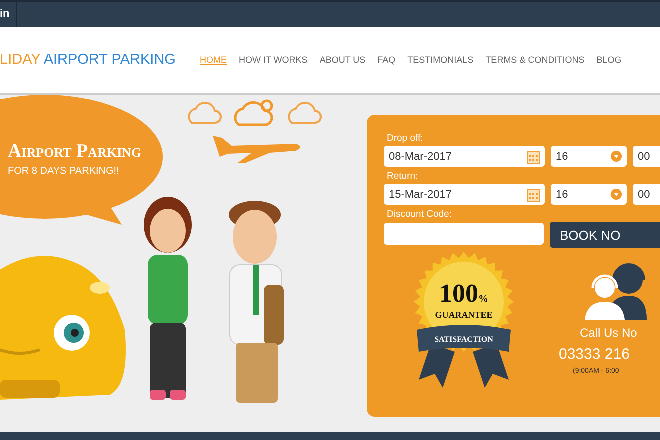  What do you see at coordinates (609, 60) in the screenshot?
I see `nav-link: BLOG` at bounding box center [609, 60].